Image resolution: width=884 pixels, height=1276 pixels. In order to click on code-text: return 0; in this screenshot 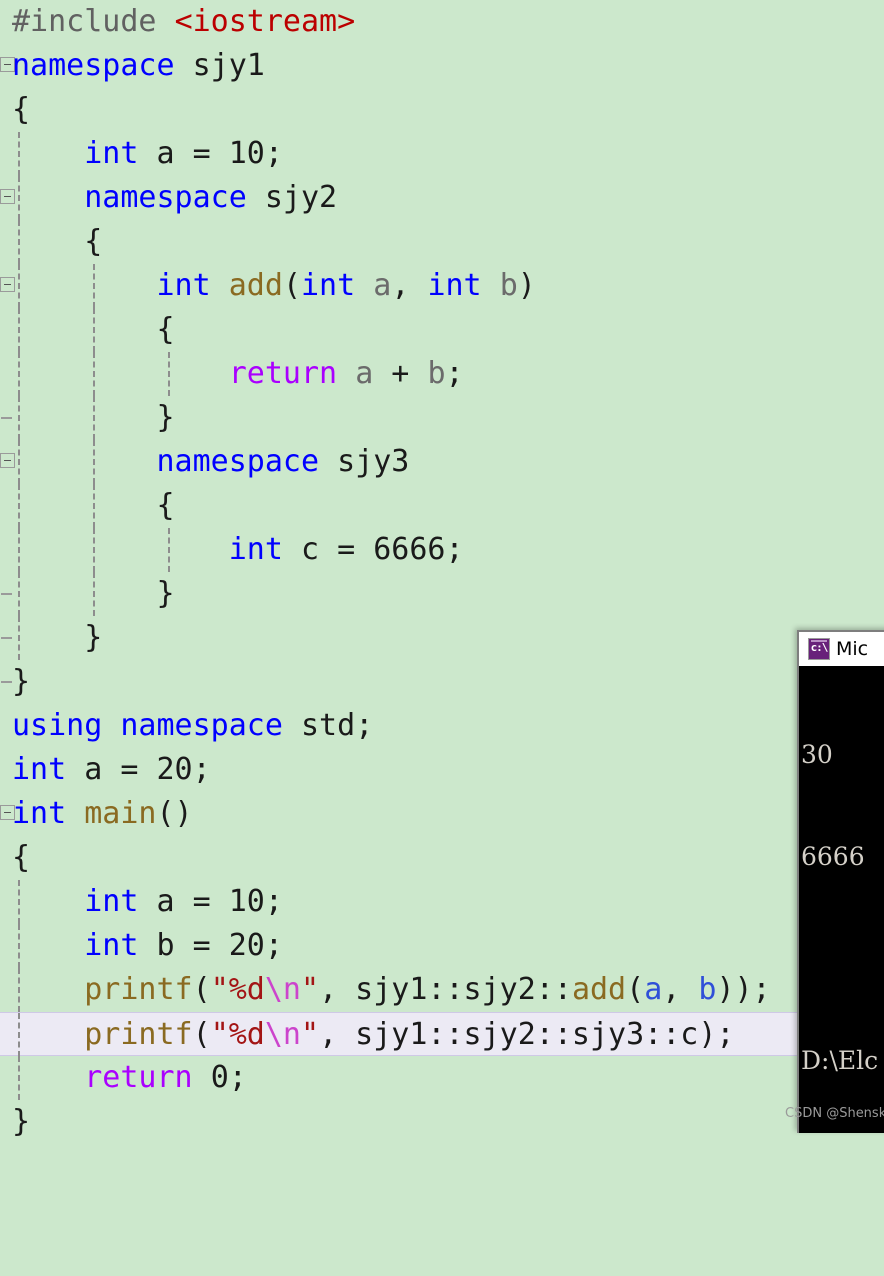, I will do `click(165, 1077)`.